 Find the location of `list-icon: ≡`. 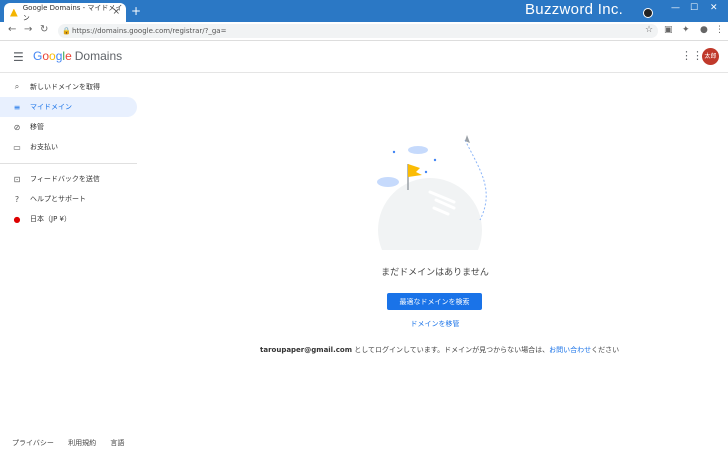

list-icon: ≡ is located at coordinates (17, 107).